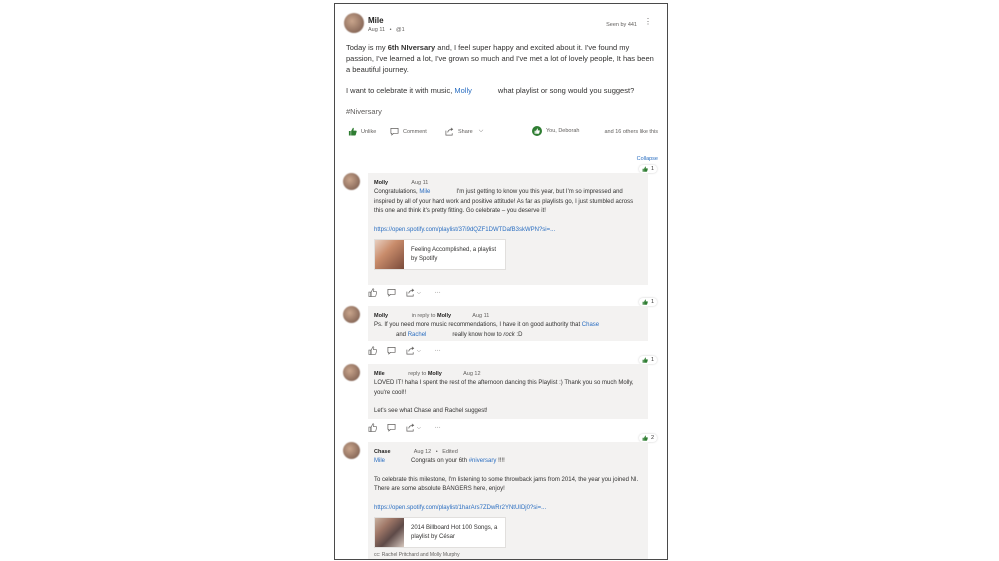  I want to click on more-options-icon: ⋮, so click(648, 22).